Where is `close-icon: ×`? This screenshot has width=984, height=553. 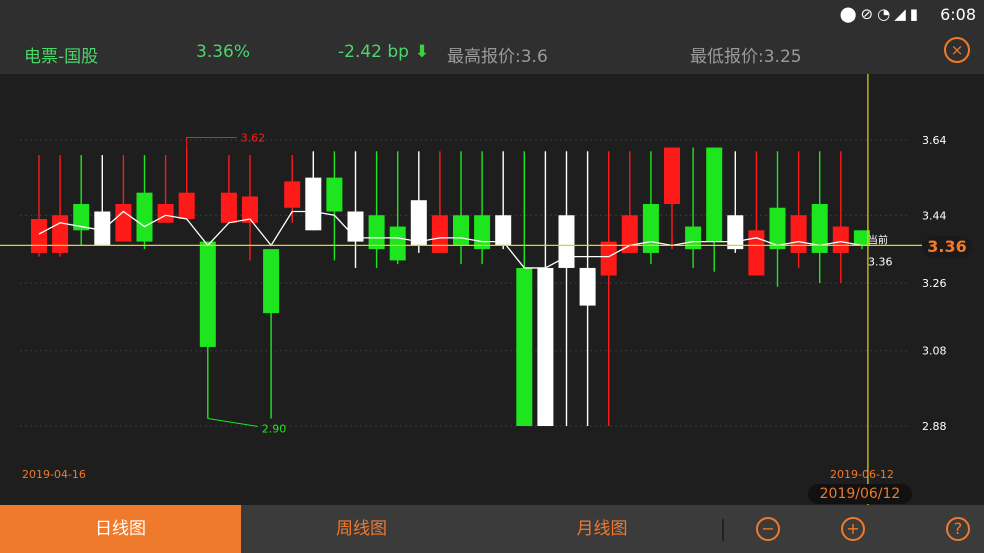
close-icon: × is located at coordinates (957, 50).